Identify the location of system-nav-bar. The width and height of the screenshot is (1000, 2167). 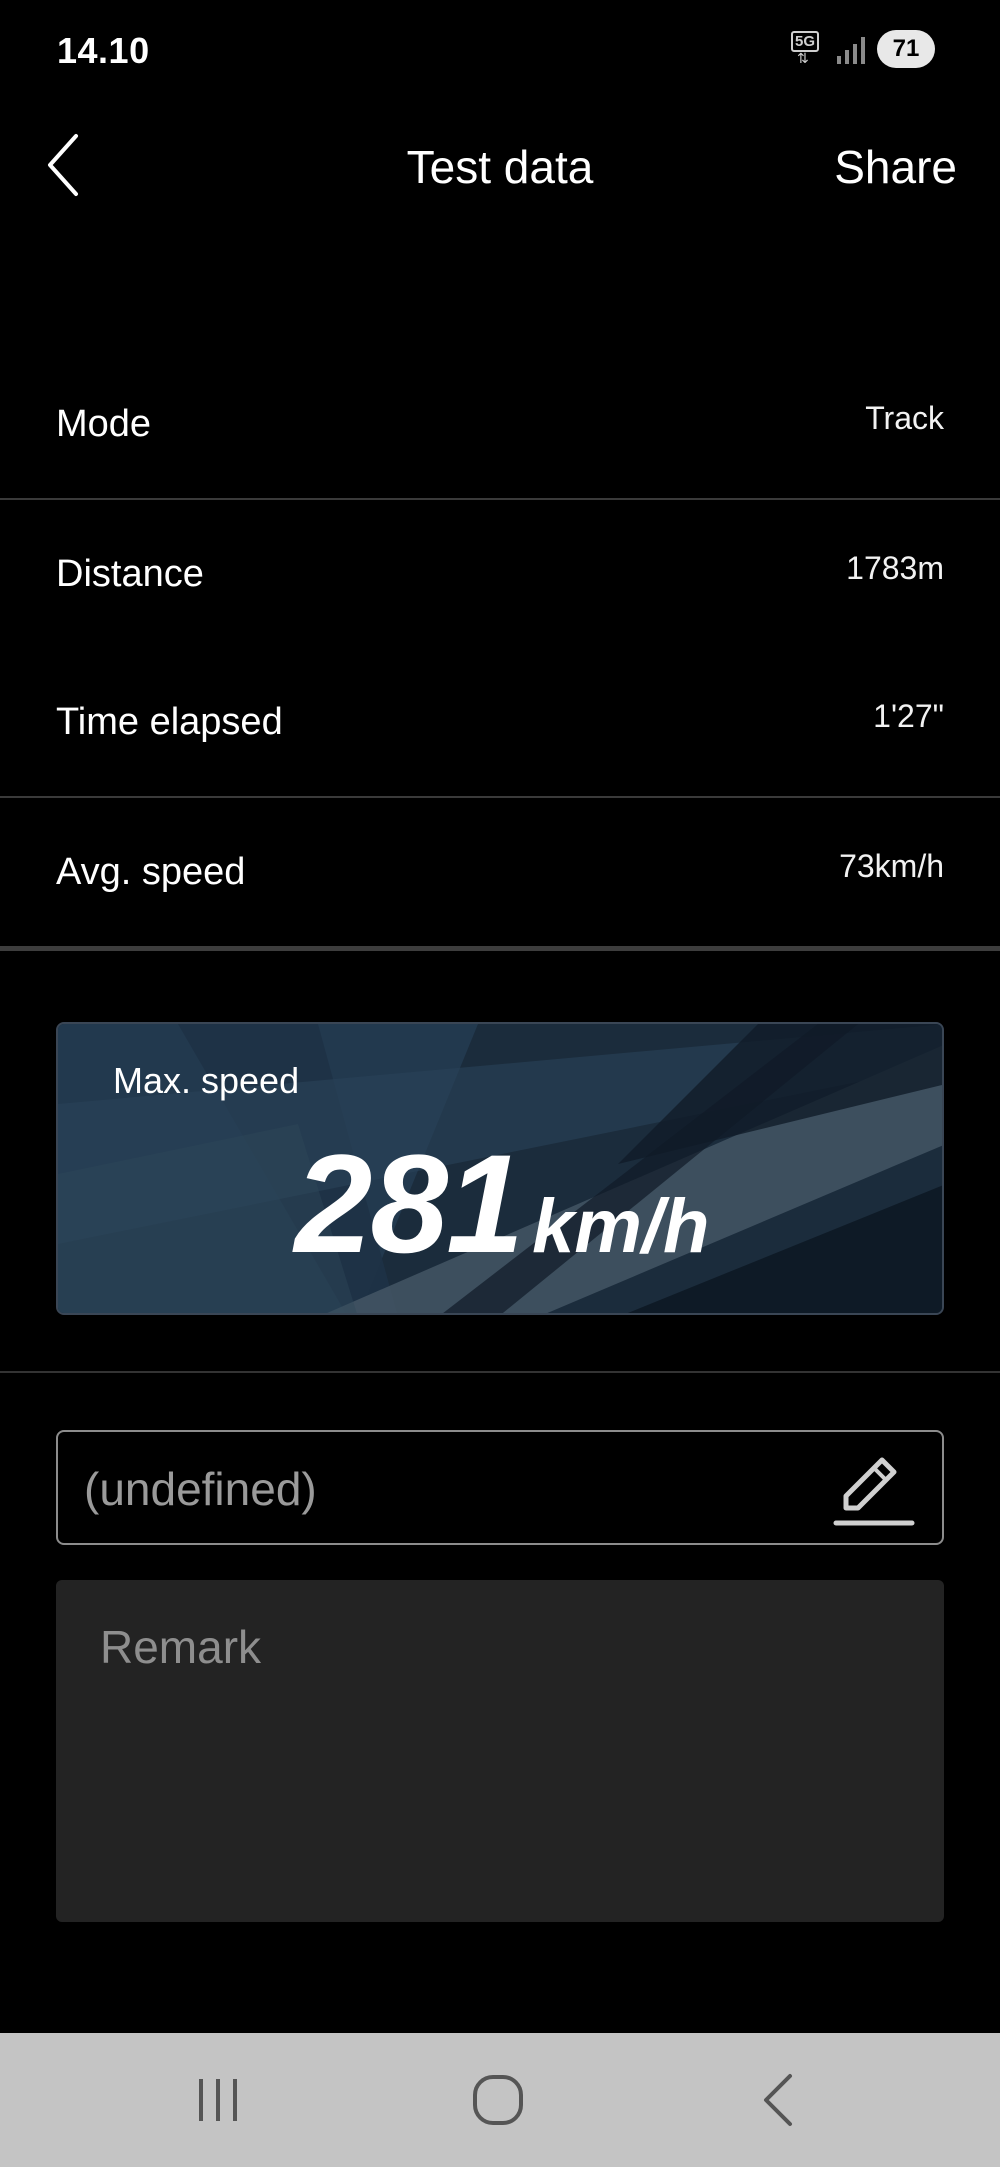
(500, 2100).